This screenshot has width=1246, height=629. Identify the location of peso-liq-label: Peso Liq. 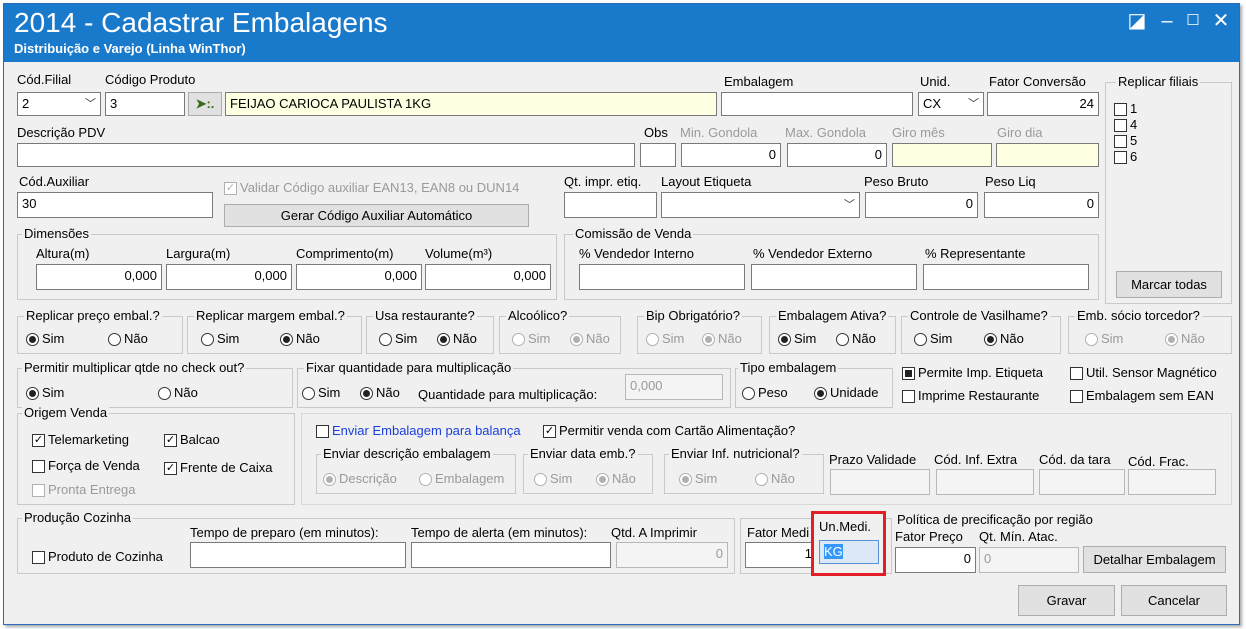
(1010, 181).